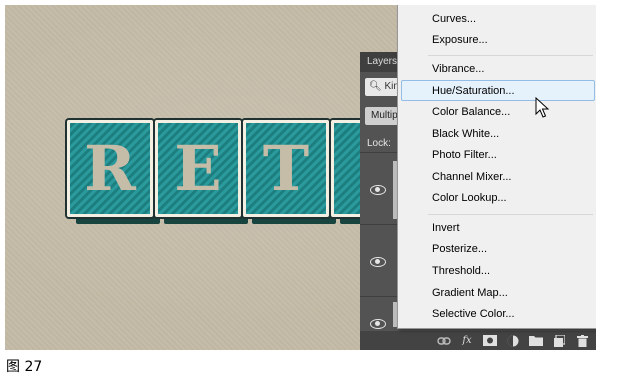 The width and height of the screenshot is (623, 377). Describe the element at coordinates (513, 341) in the screenshot. I see `adjustment-icon` at that location.